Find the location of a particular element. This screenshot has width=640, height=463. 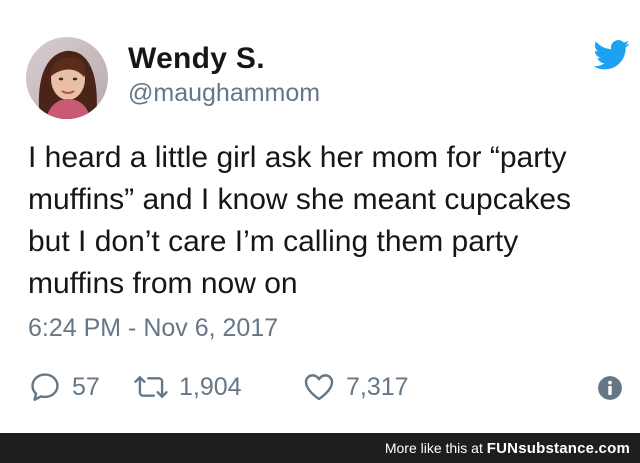

heart-icon is located at coordinates (319, 387).